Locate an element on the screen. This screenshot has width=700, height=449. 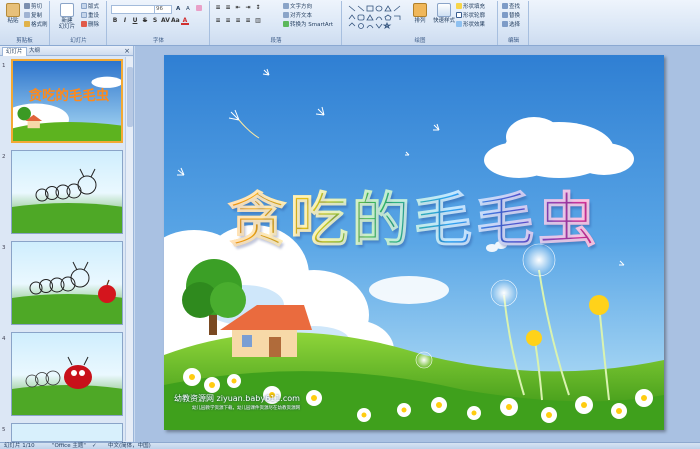
paragraph-label: 段落 is located at coordinates (276, 41).